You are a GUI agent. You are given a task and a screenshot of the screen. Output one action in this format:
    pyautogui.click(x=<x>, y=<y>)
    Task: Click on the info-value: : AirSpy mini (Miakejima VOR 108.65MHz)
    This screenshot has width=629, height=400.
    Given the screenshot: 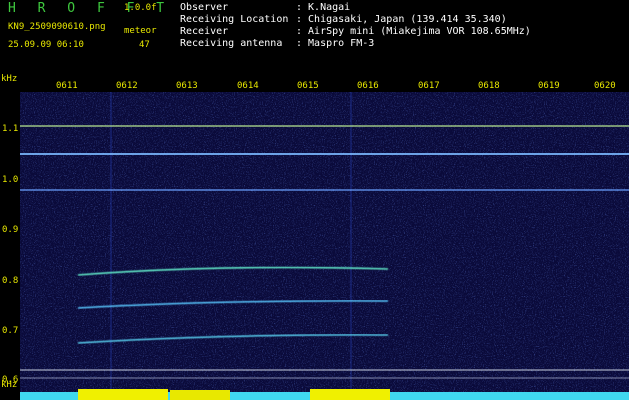 What is the action you would take?
    pyautogui.click(x=413, y=31)
    